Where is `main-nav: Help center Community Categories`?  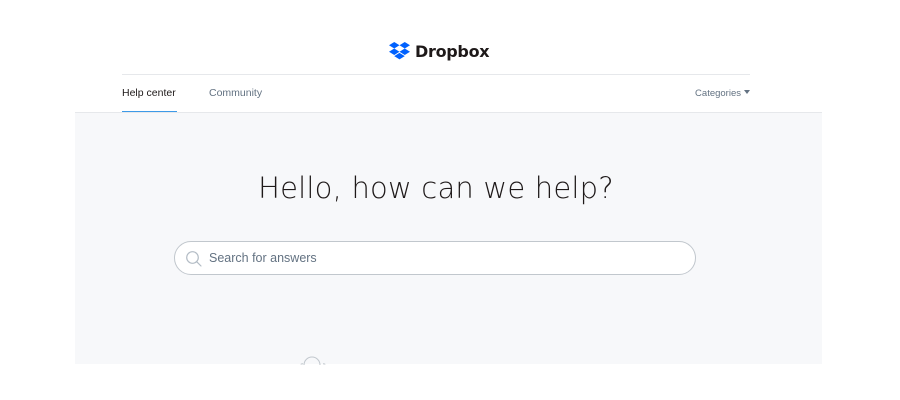 main-nav: Help center Community Categories is located at coordinates (436, 94).